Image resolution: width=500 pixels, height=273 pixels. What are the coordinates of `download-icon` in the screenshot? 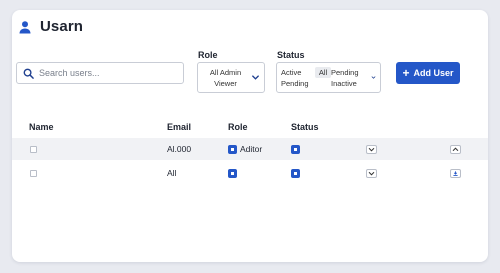 It's located at (455, 173).